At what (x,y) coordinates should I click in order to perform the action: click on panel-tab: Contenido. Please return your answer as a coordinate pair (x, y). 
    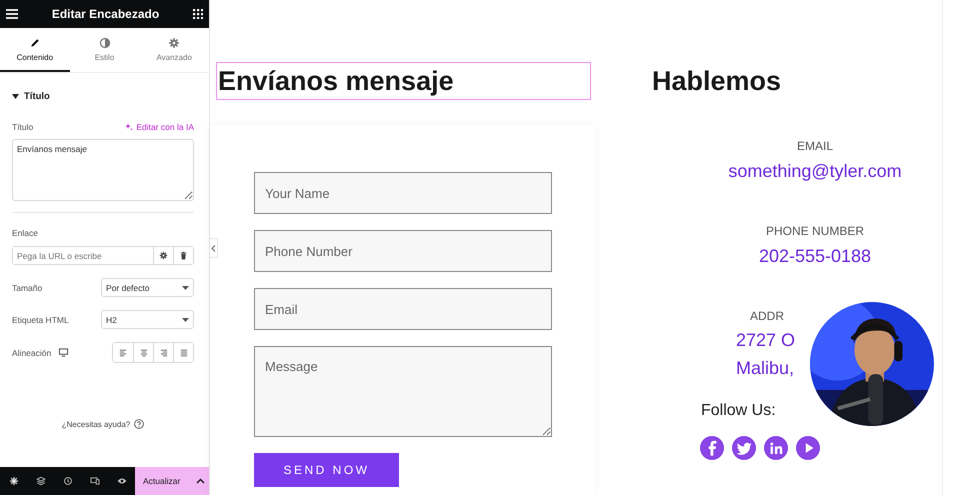
    Looking at the image, I should click on (35, 50).